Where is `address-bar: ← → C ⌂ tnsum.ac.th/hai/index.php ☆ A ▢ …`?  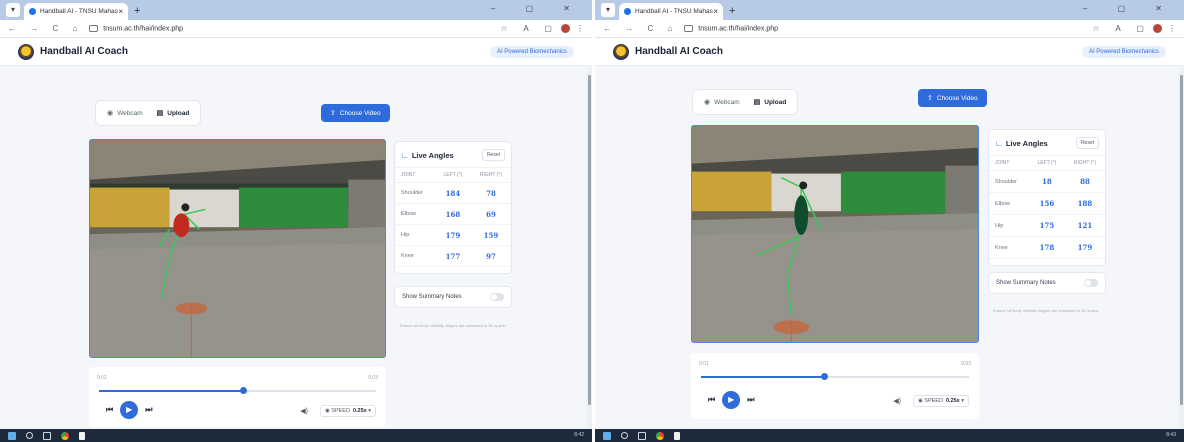
address-bar: ← → C ⌂ tnsum.ac.th/hai/index.php ☆ A ▢ … is located at coordinates (296, 29).